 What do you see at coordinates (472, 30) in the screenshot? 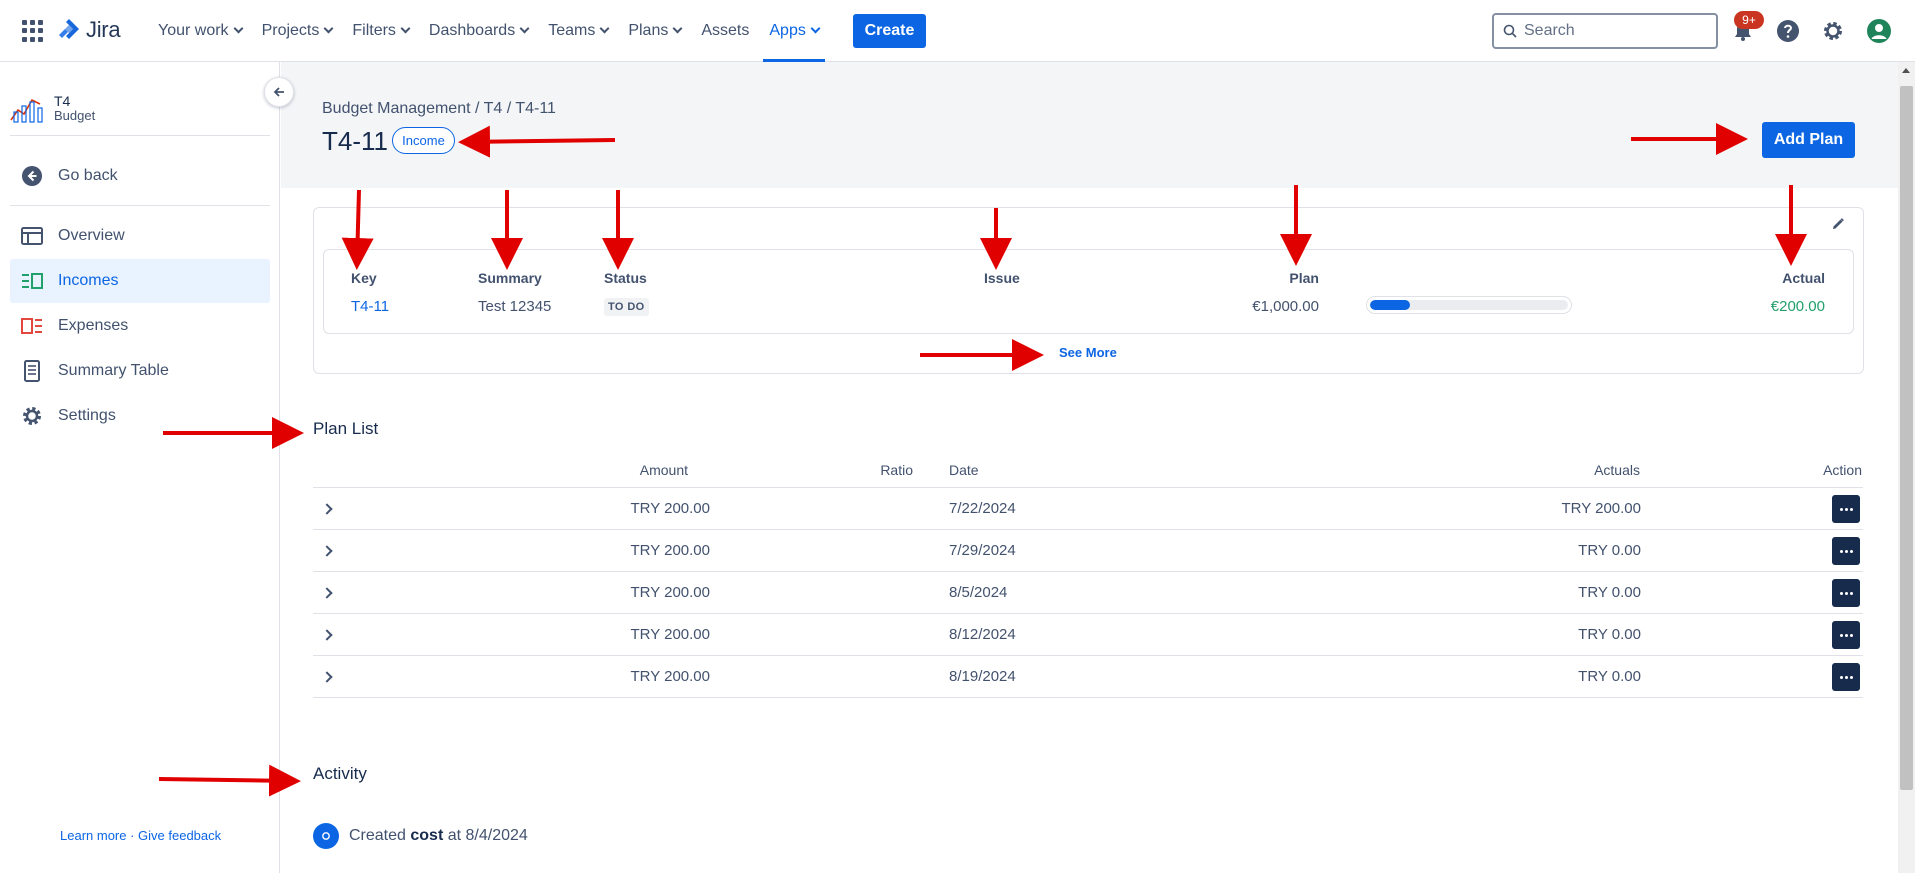
I see `nav-label: Dashboards` at bounding box center [472, 30].